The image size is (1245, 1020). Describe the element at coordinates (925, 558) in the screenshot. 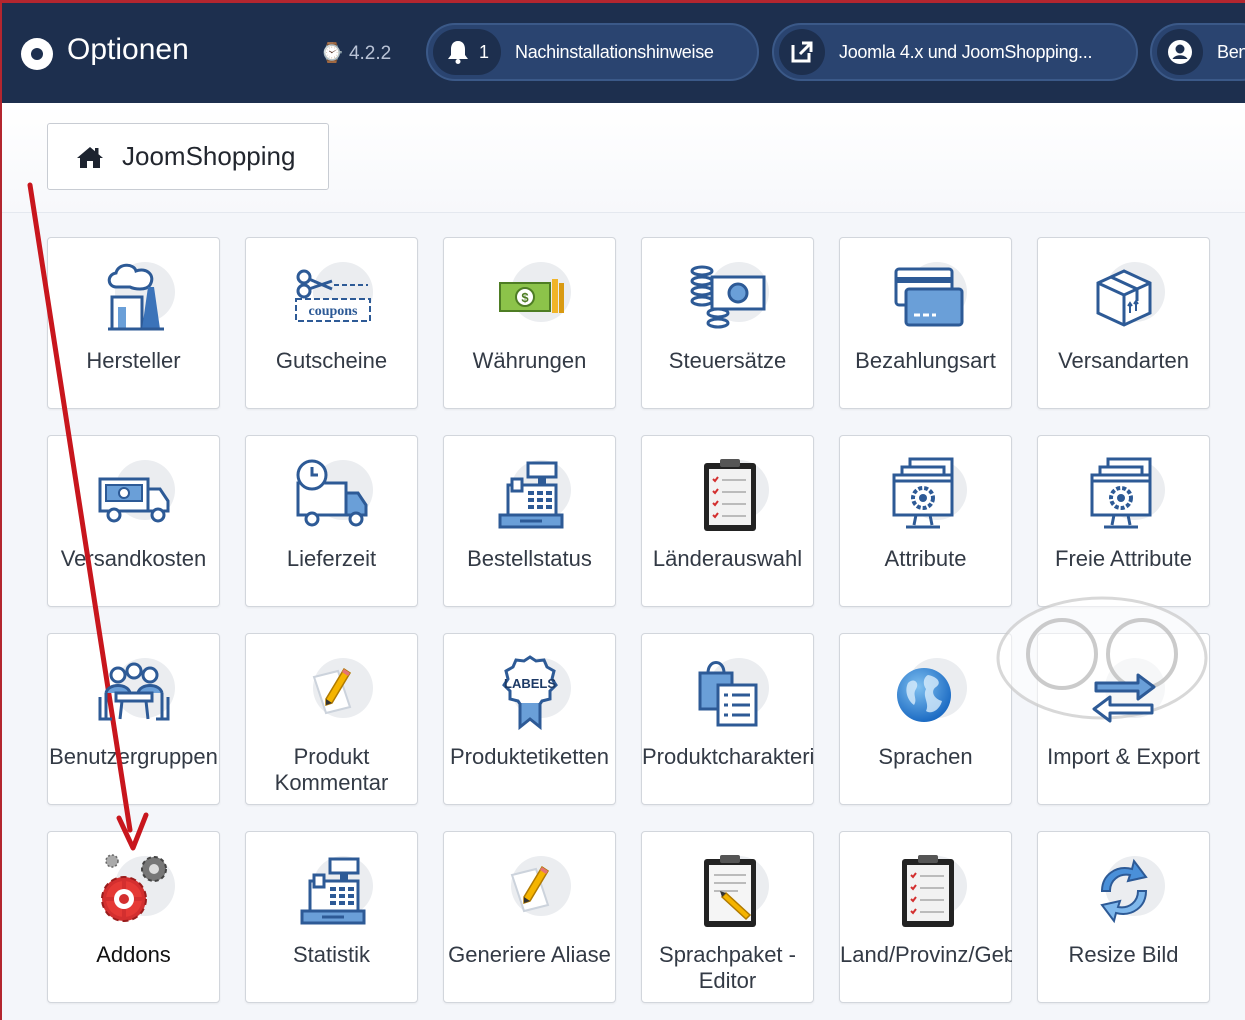

I see `tile-label: Attribute` at that location.